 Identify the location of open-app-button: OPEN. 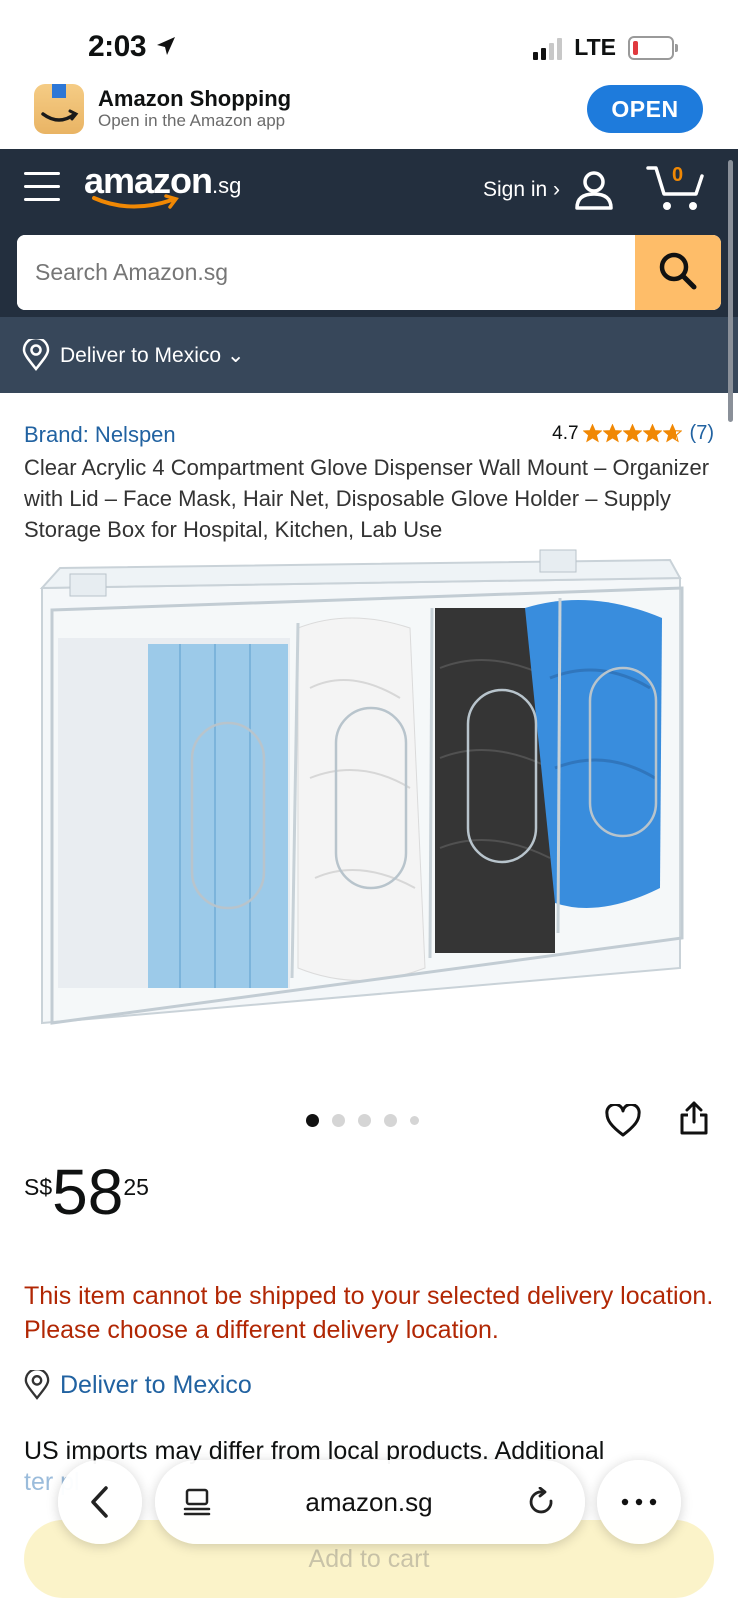
(645, 109).